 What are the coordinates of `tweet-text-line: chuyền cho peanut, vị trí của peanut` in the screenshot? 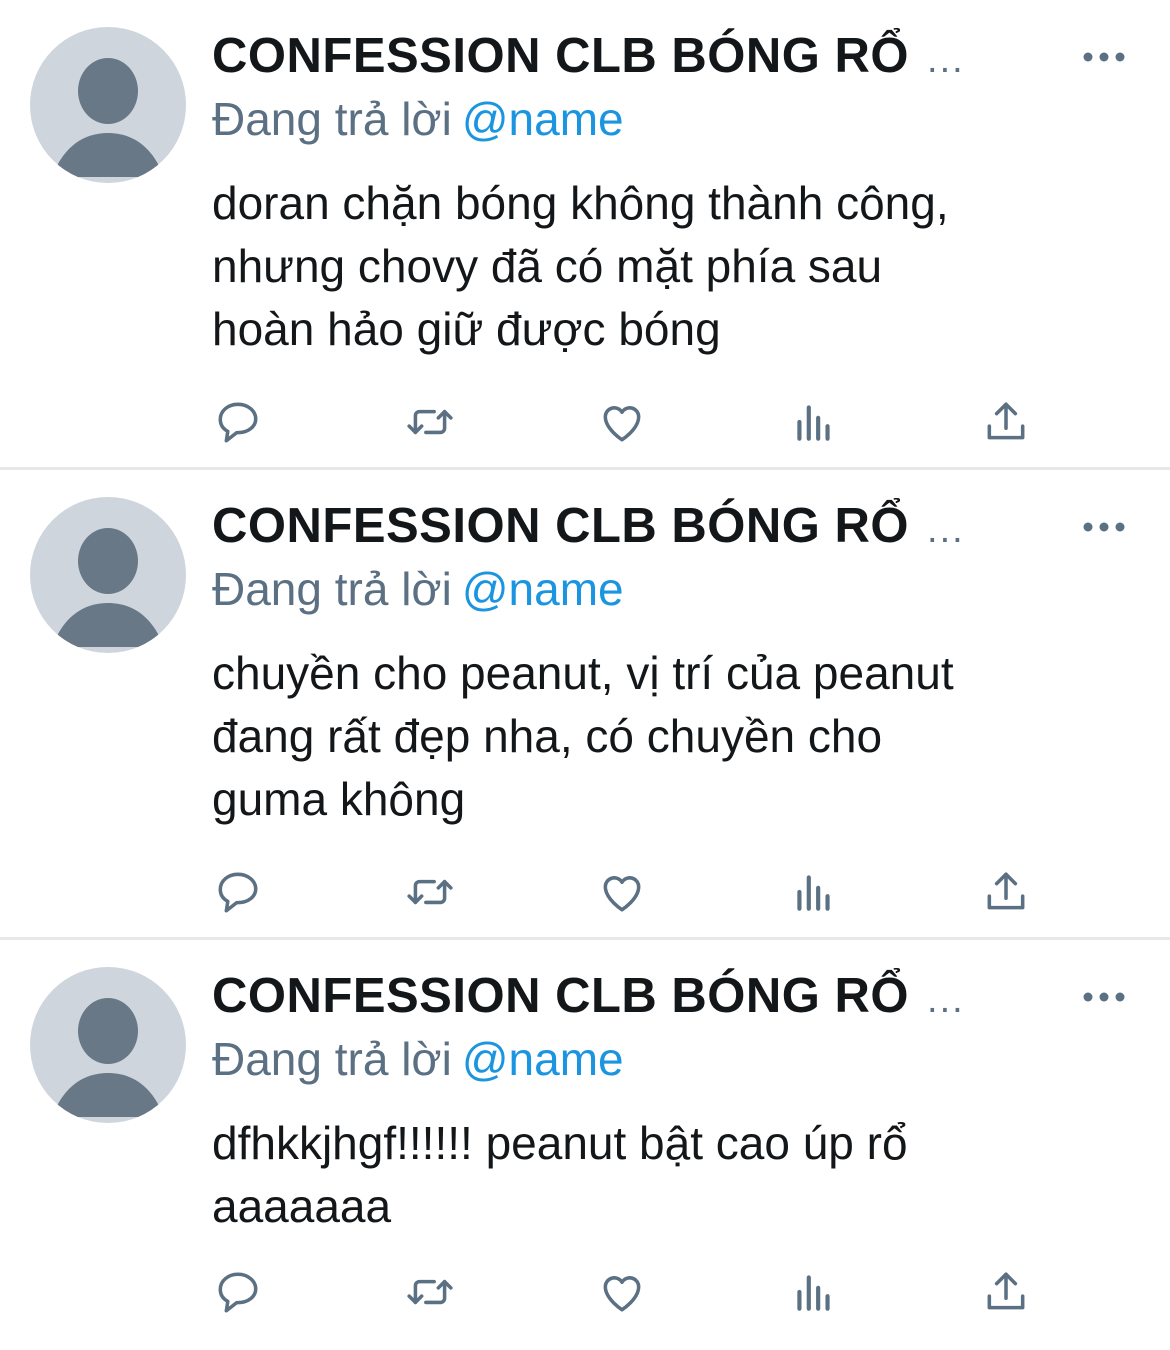 It's located at (583, 673).